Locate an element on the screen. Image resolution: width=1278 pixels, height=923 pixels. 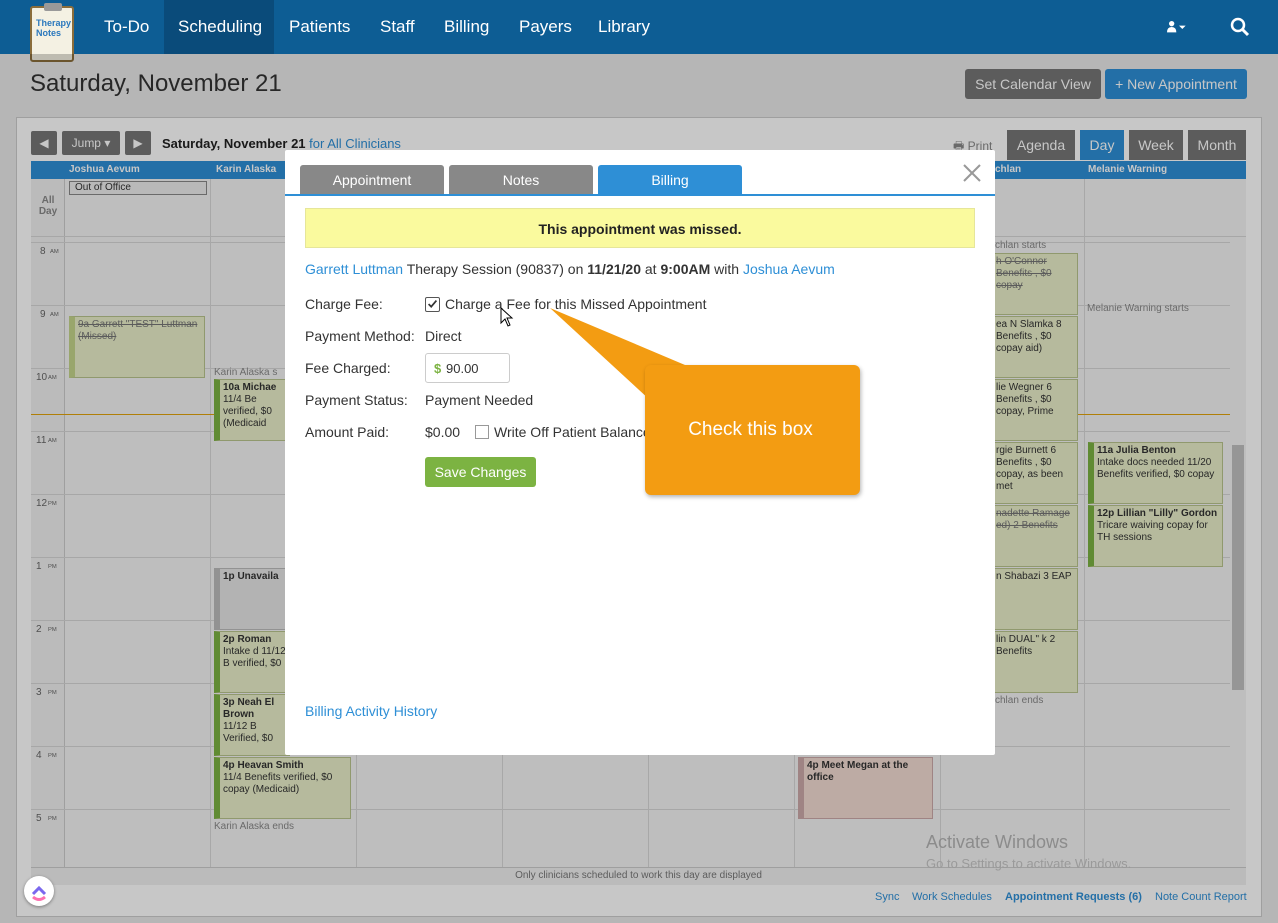
amount-paid-label: Amount Paid: is located at coordinates (347, 432).